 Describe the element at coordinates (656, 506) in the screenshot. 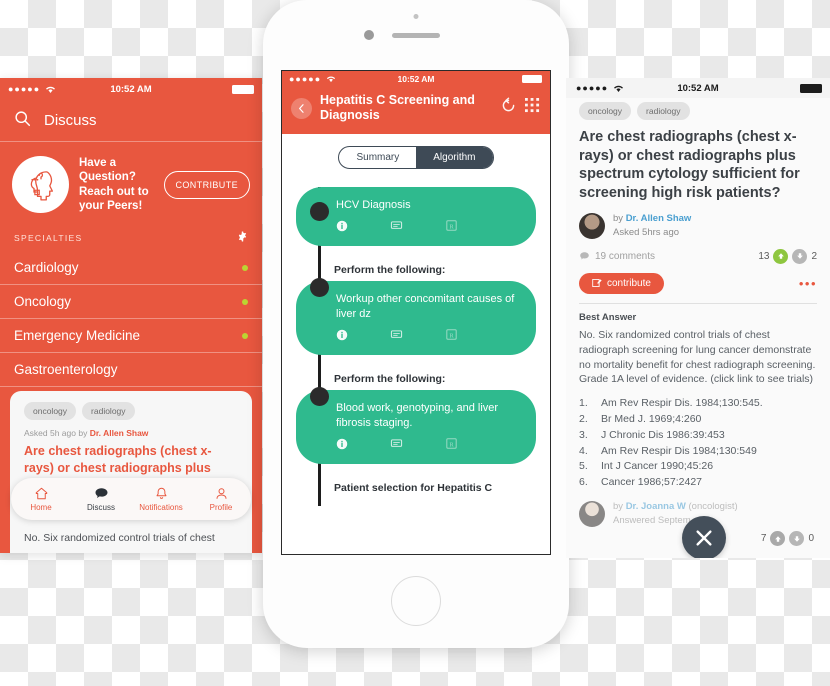

I see `answer-author-name: Dr. Joanna W` at that location.